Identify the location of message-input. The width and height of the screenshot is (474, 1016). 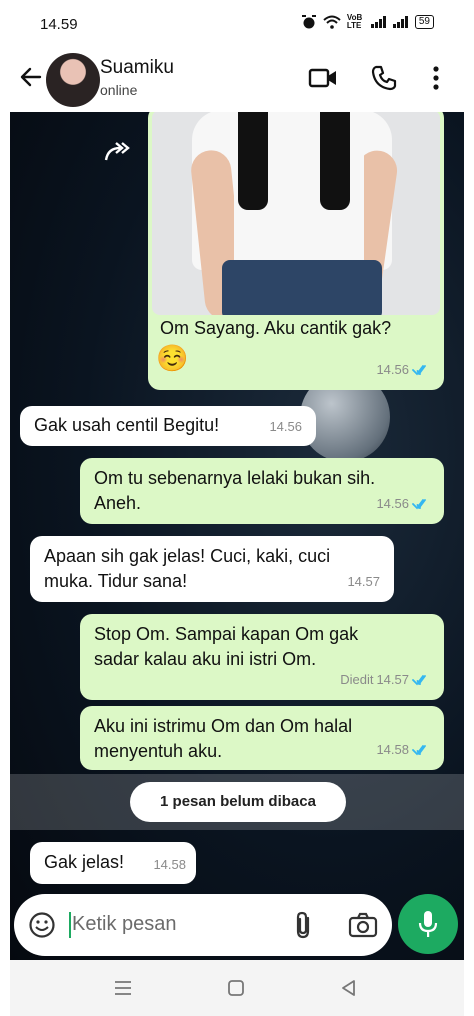
(177, 924).